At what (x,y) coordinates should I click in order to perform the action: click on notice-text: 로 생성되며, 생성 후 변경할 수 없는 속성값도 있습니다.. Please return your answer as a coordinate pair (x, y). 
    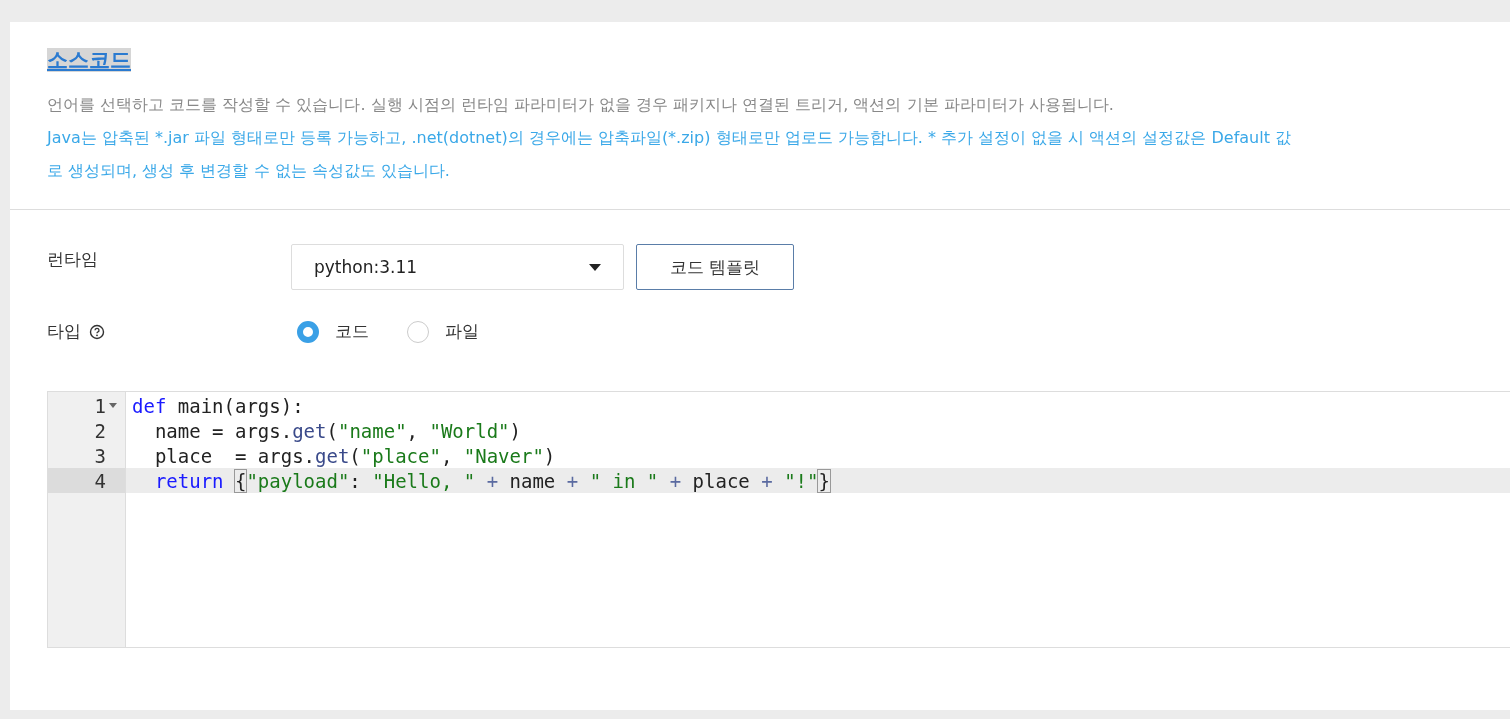
    Looking at the image, I should click on (249, 171).